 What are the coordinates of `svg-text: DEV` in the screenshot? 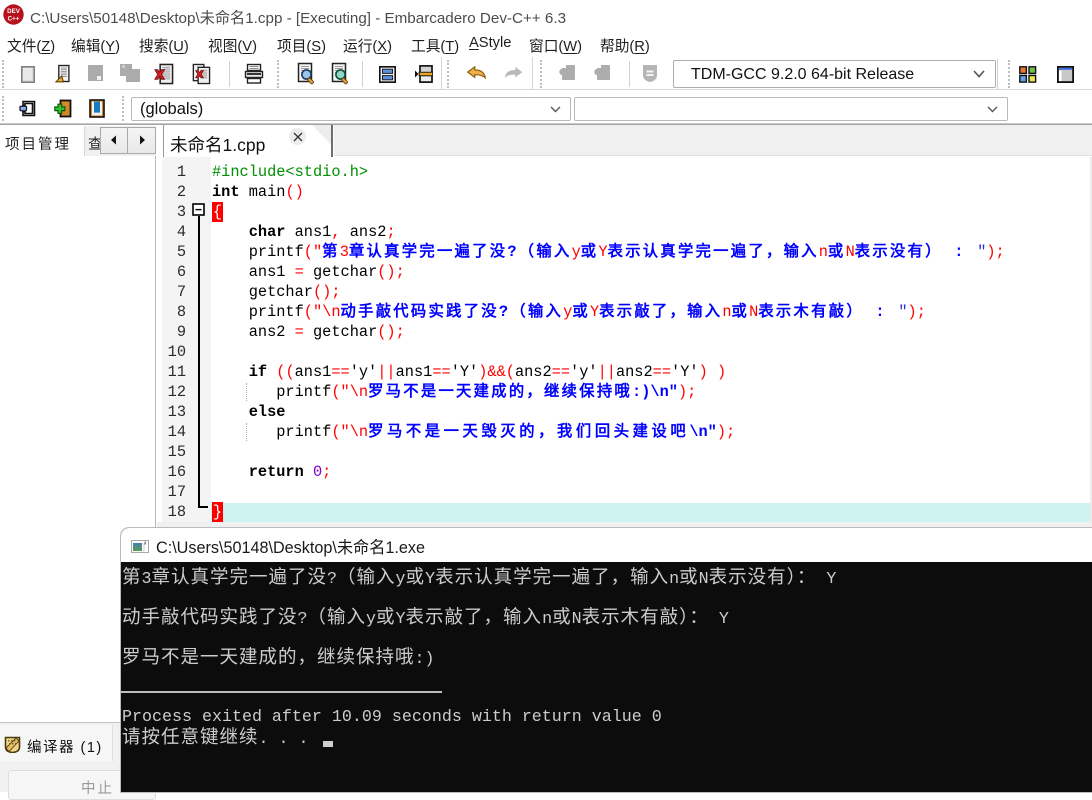 It's located at (14, 11).